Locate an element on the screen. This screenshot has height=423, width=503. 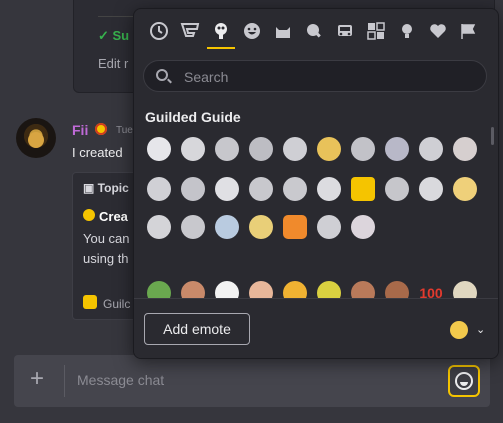
message-time: Tue is located at coordinates (124, 130).